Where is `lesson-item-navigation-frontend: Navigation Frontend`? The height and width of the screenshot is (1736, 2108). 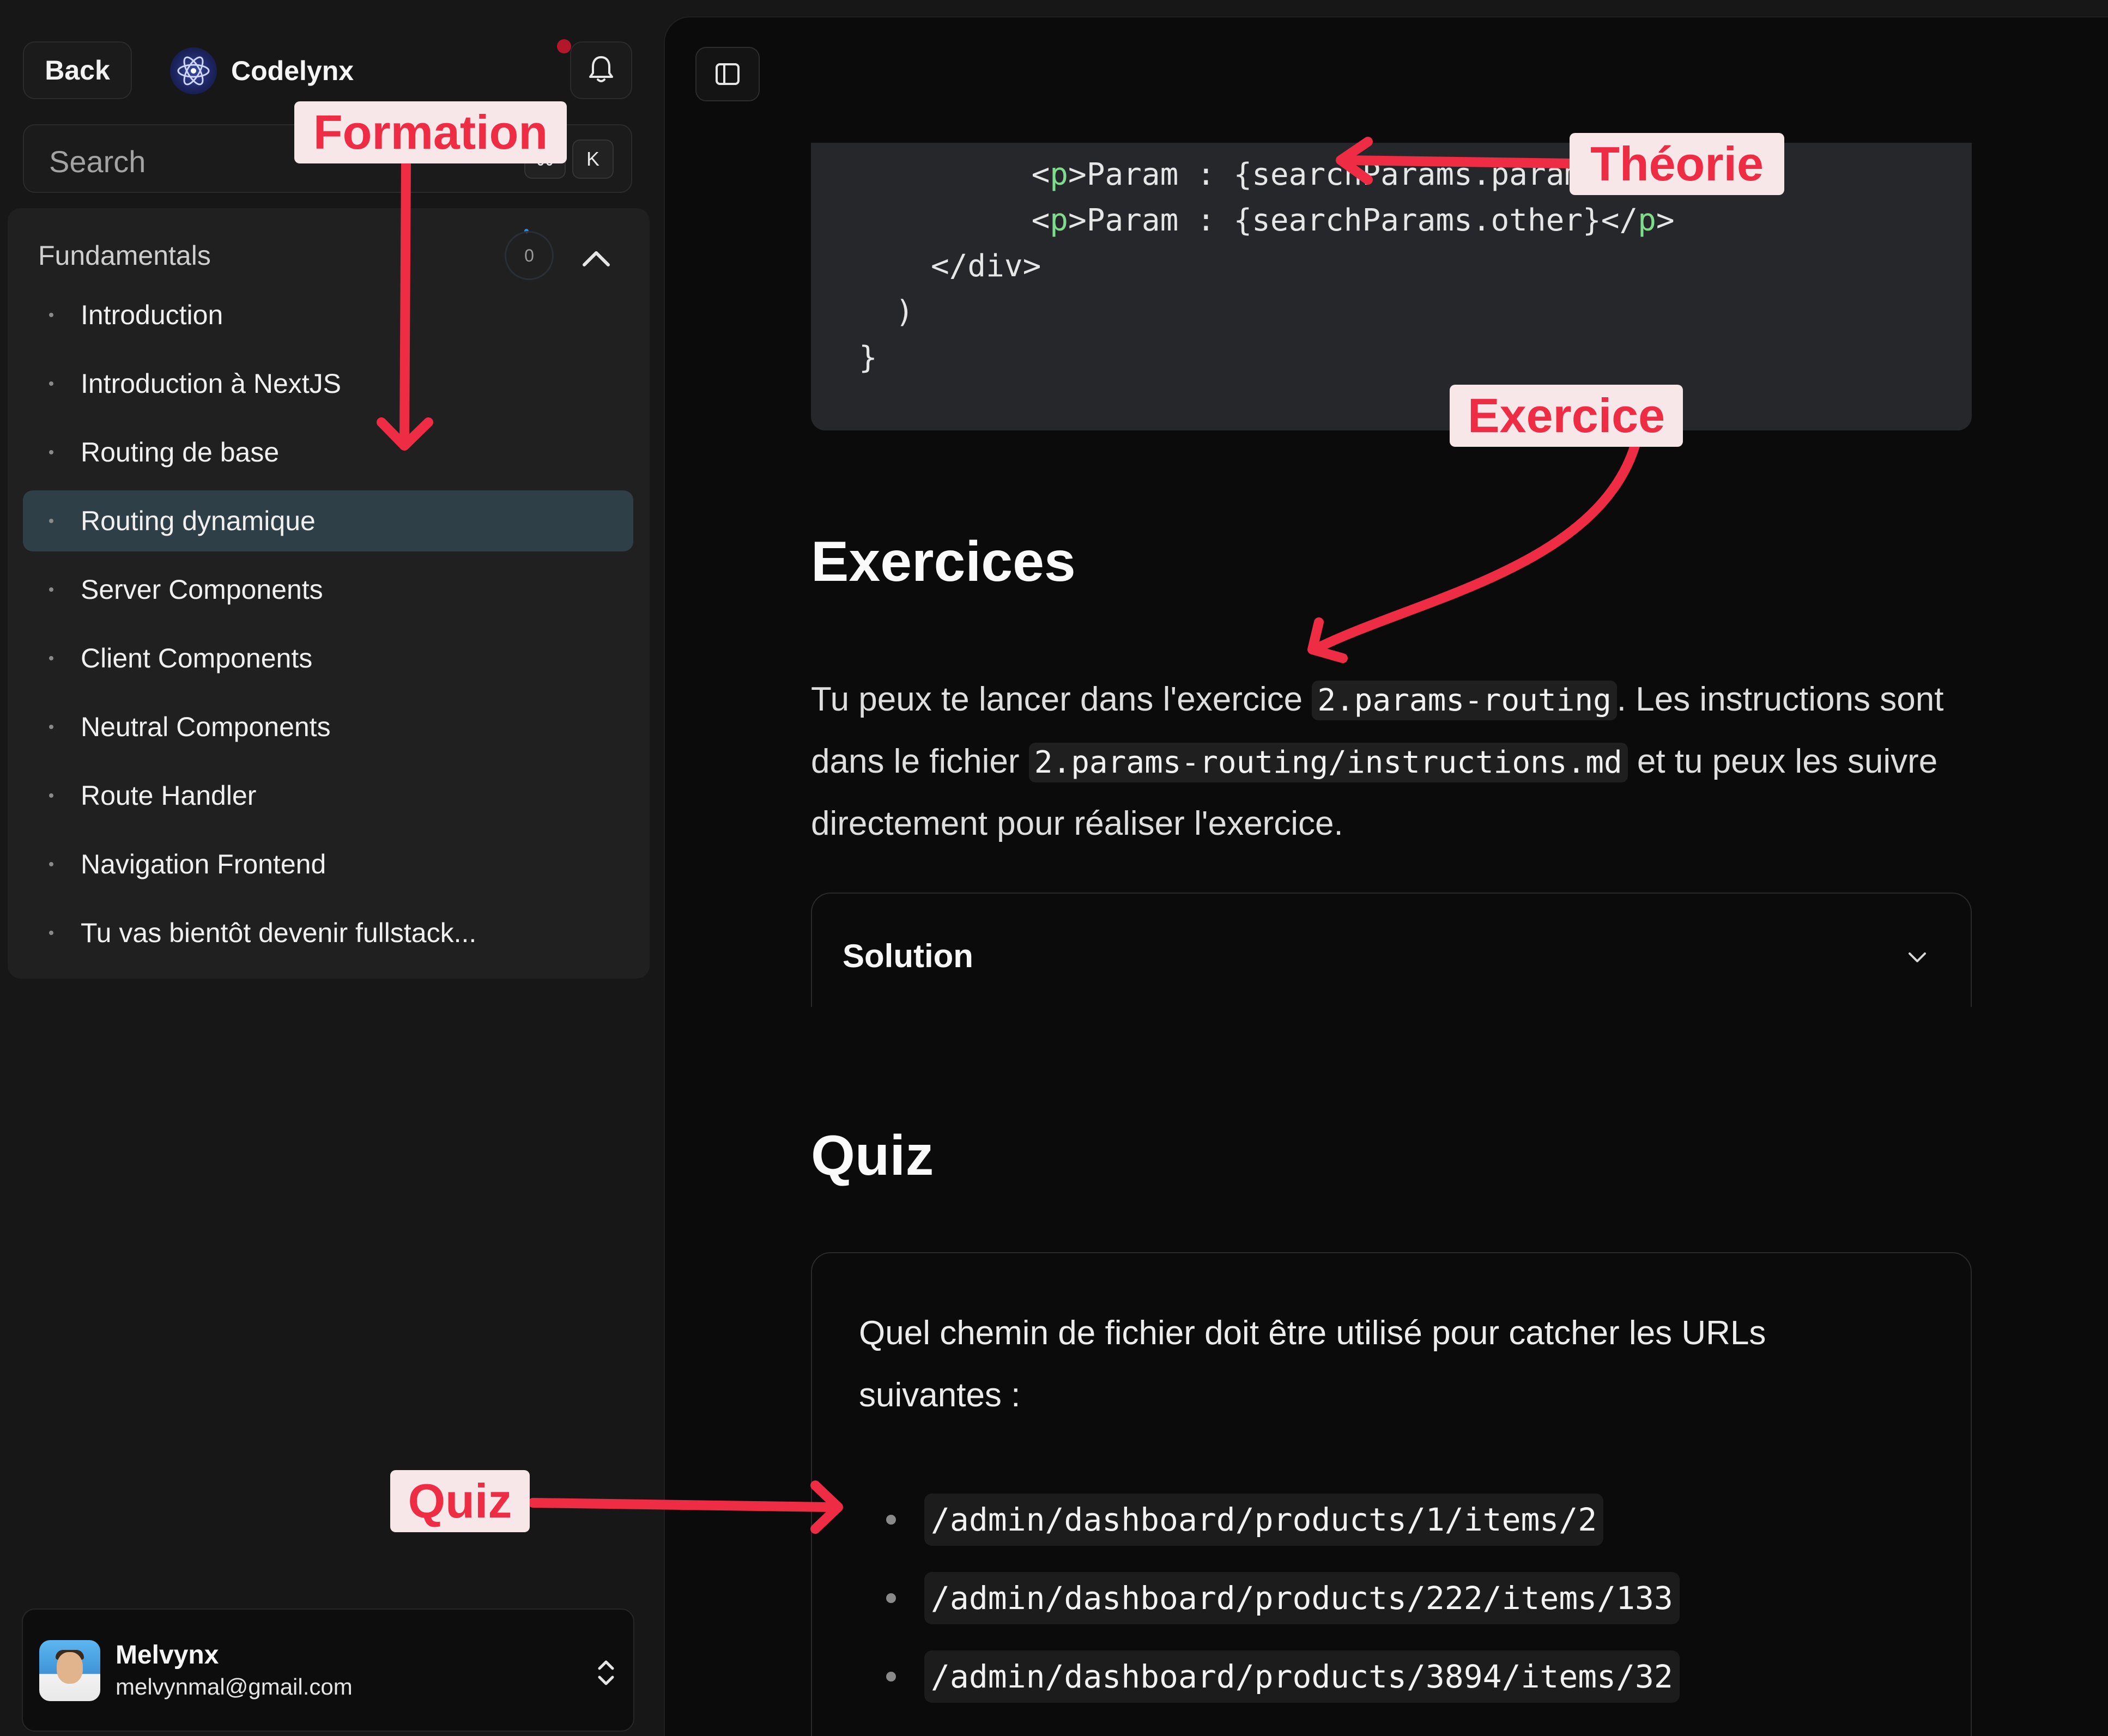
lesson-item-navigation-frontend: Navigation Frontend is located at coordinates (328, 865).